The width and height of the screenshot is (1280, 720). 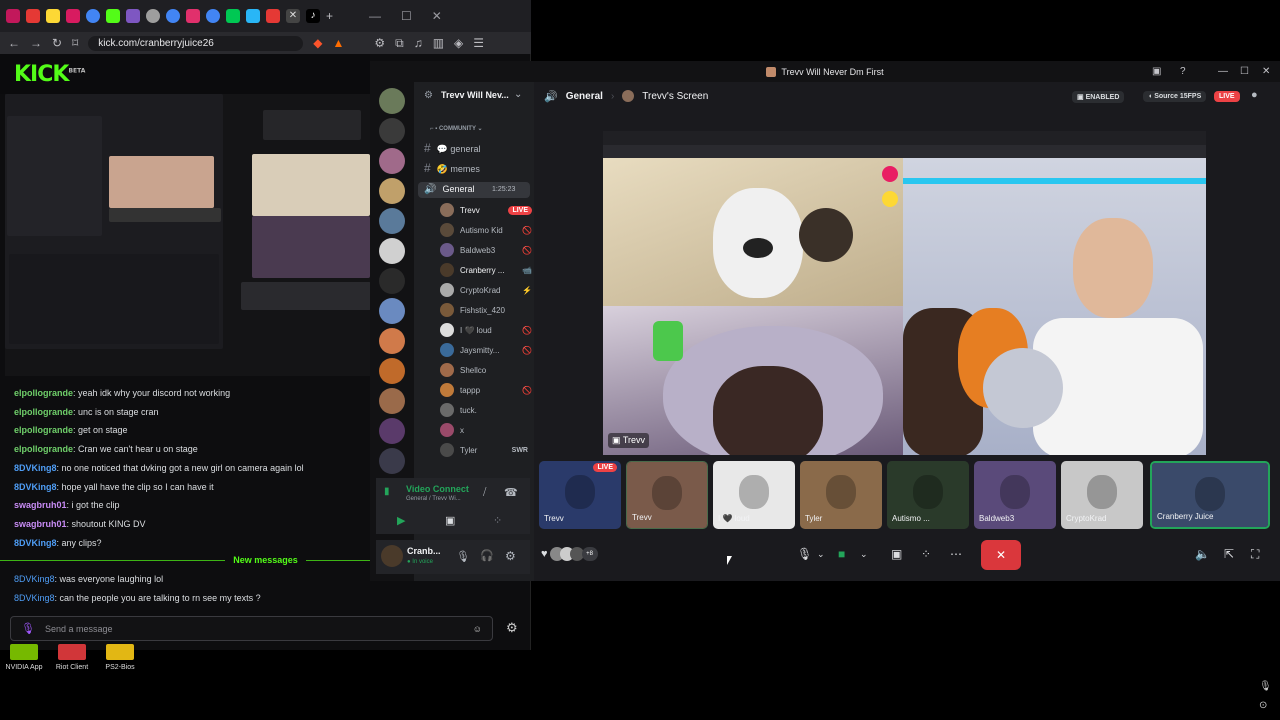 I want to click on voice-member: Fishstix_420, so click(x=486, y=310).